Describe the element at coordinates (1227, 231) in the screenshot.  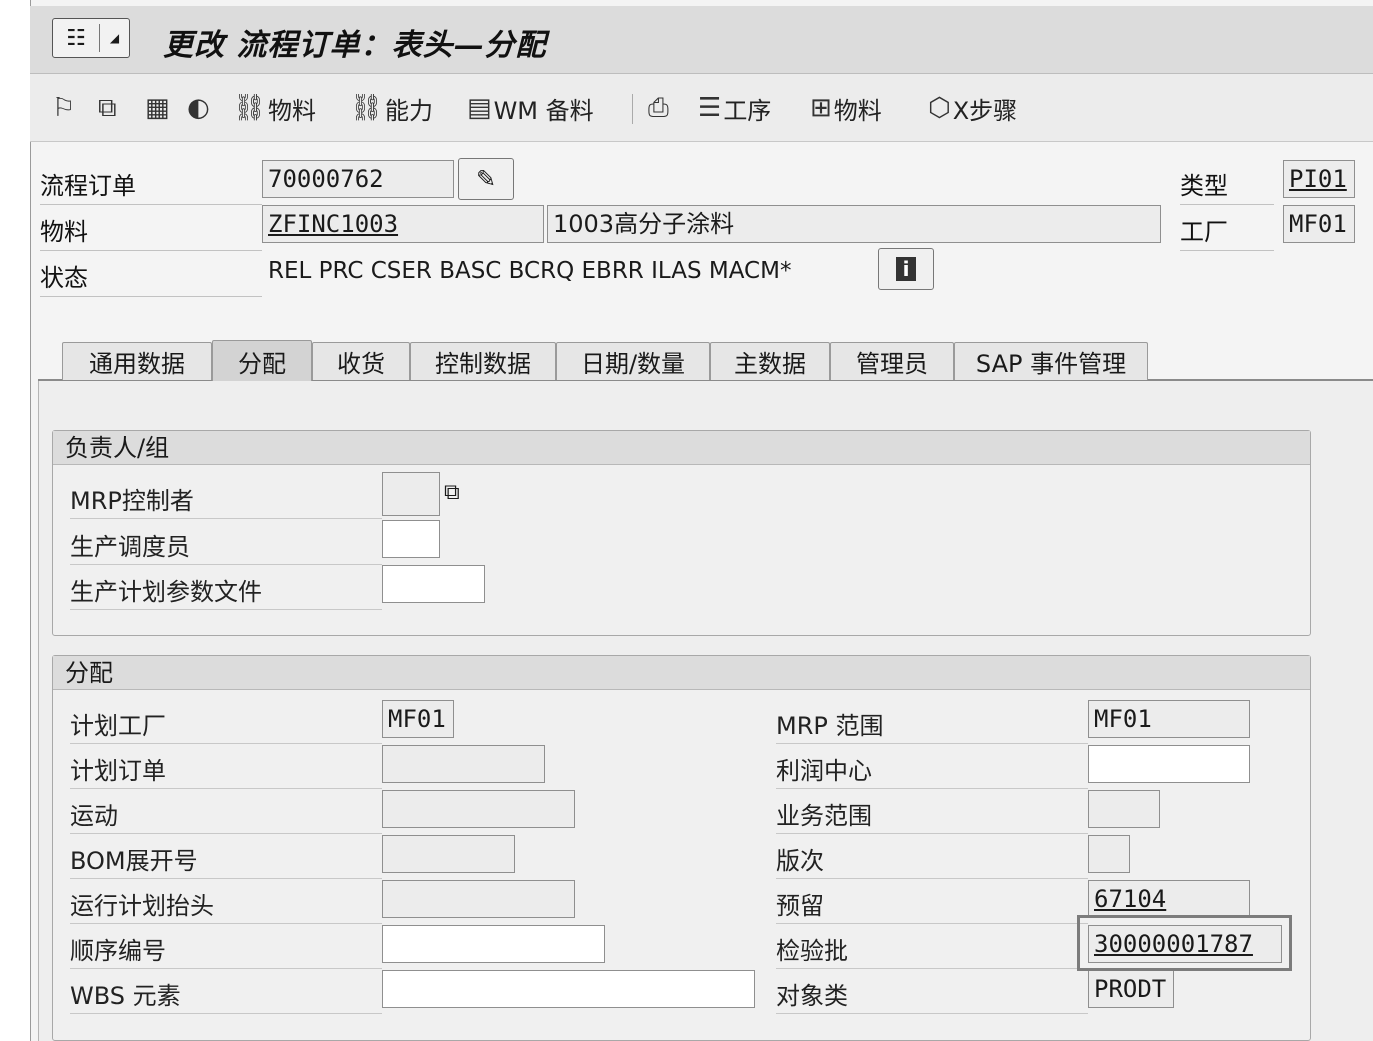
I see `plant-label: 工厂` at that location.